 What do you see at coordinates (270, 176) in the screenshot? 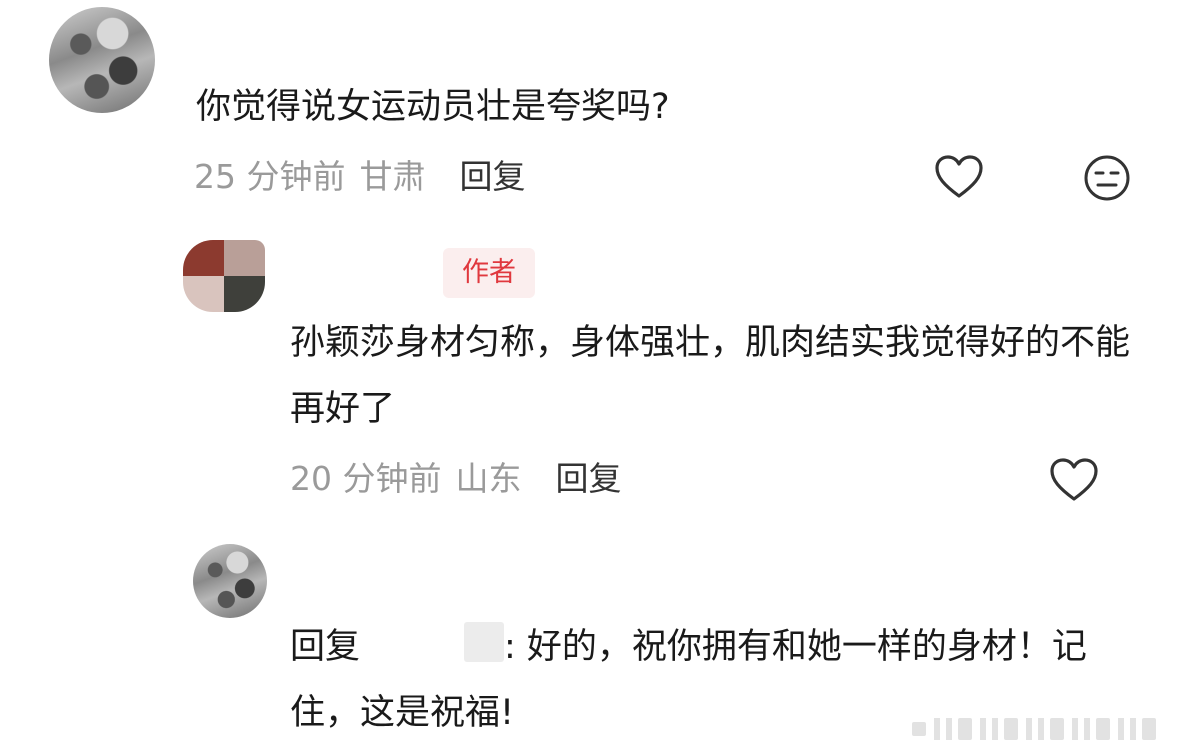
I see `comment-time: 25 分钟前` at bounding box center [270, 176].